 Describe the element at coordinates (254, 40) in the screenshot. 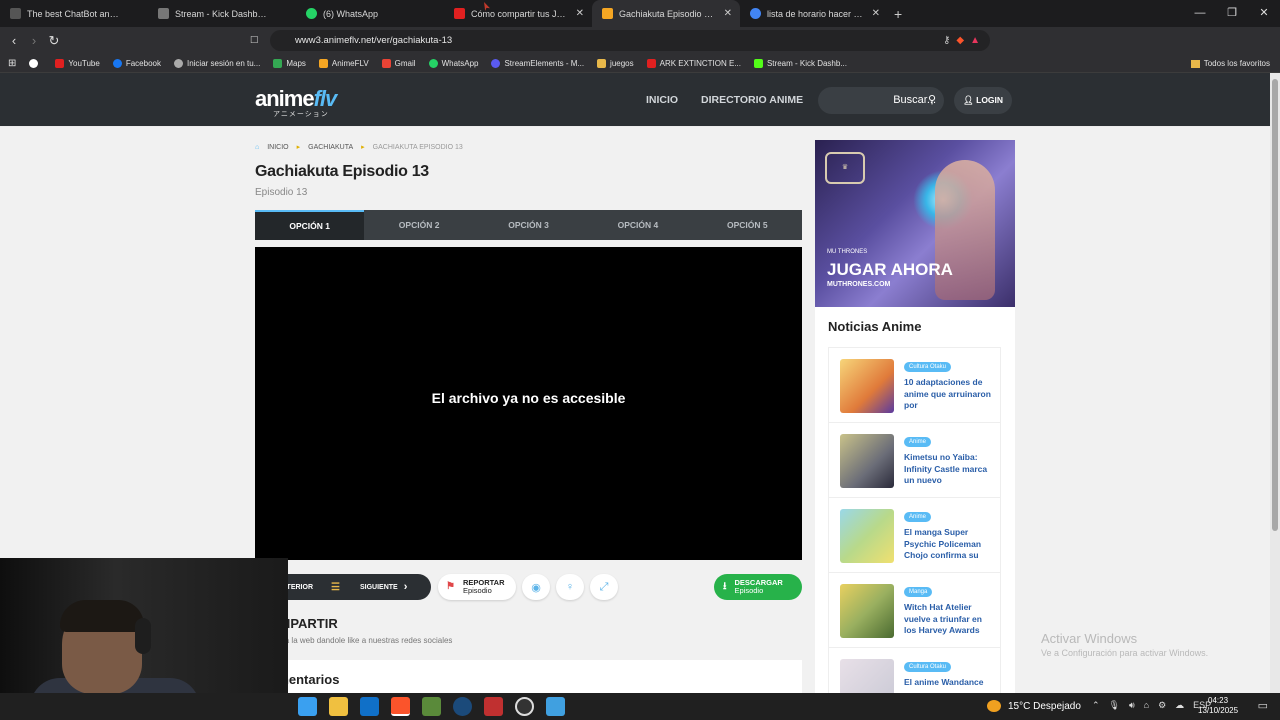

I see `bookmark-icon: ☐` at that location.